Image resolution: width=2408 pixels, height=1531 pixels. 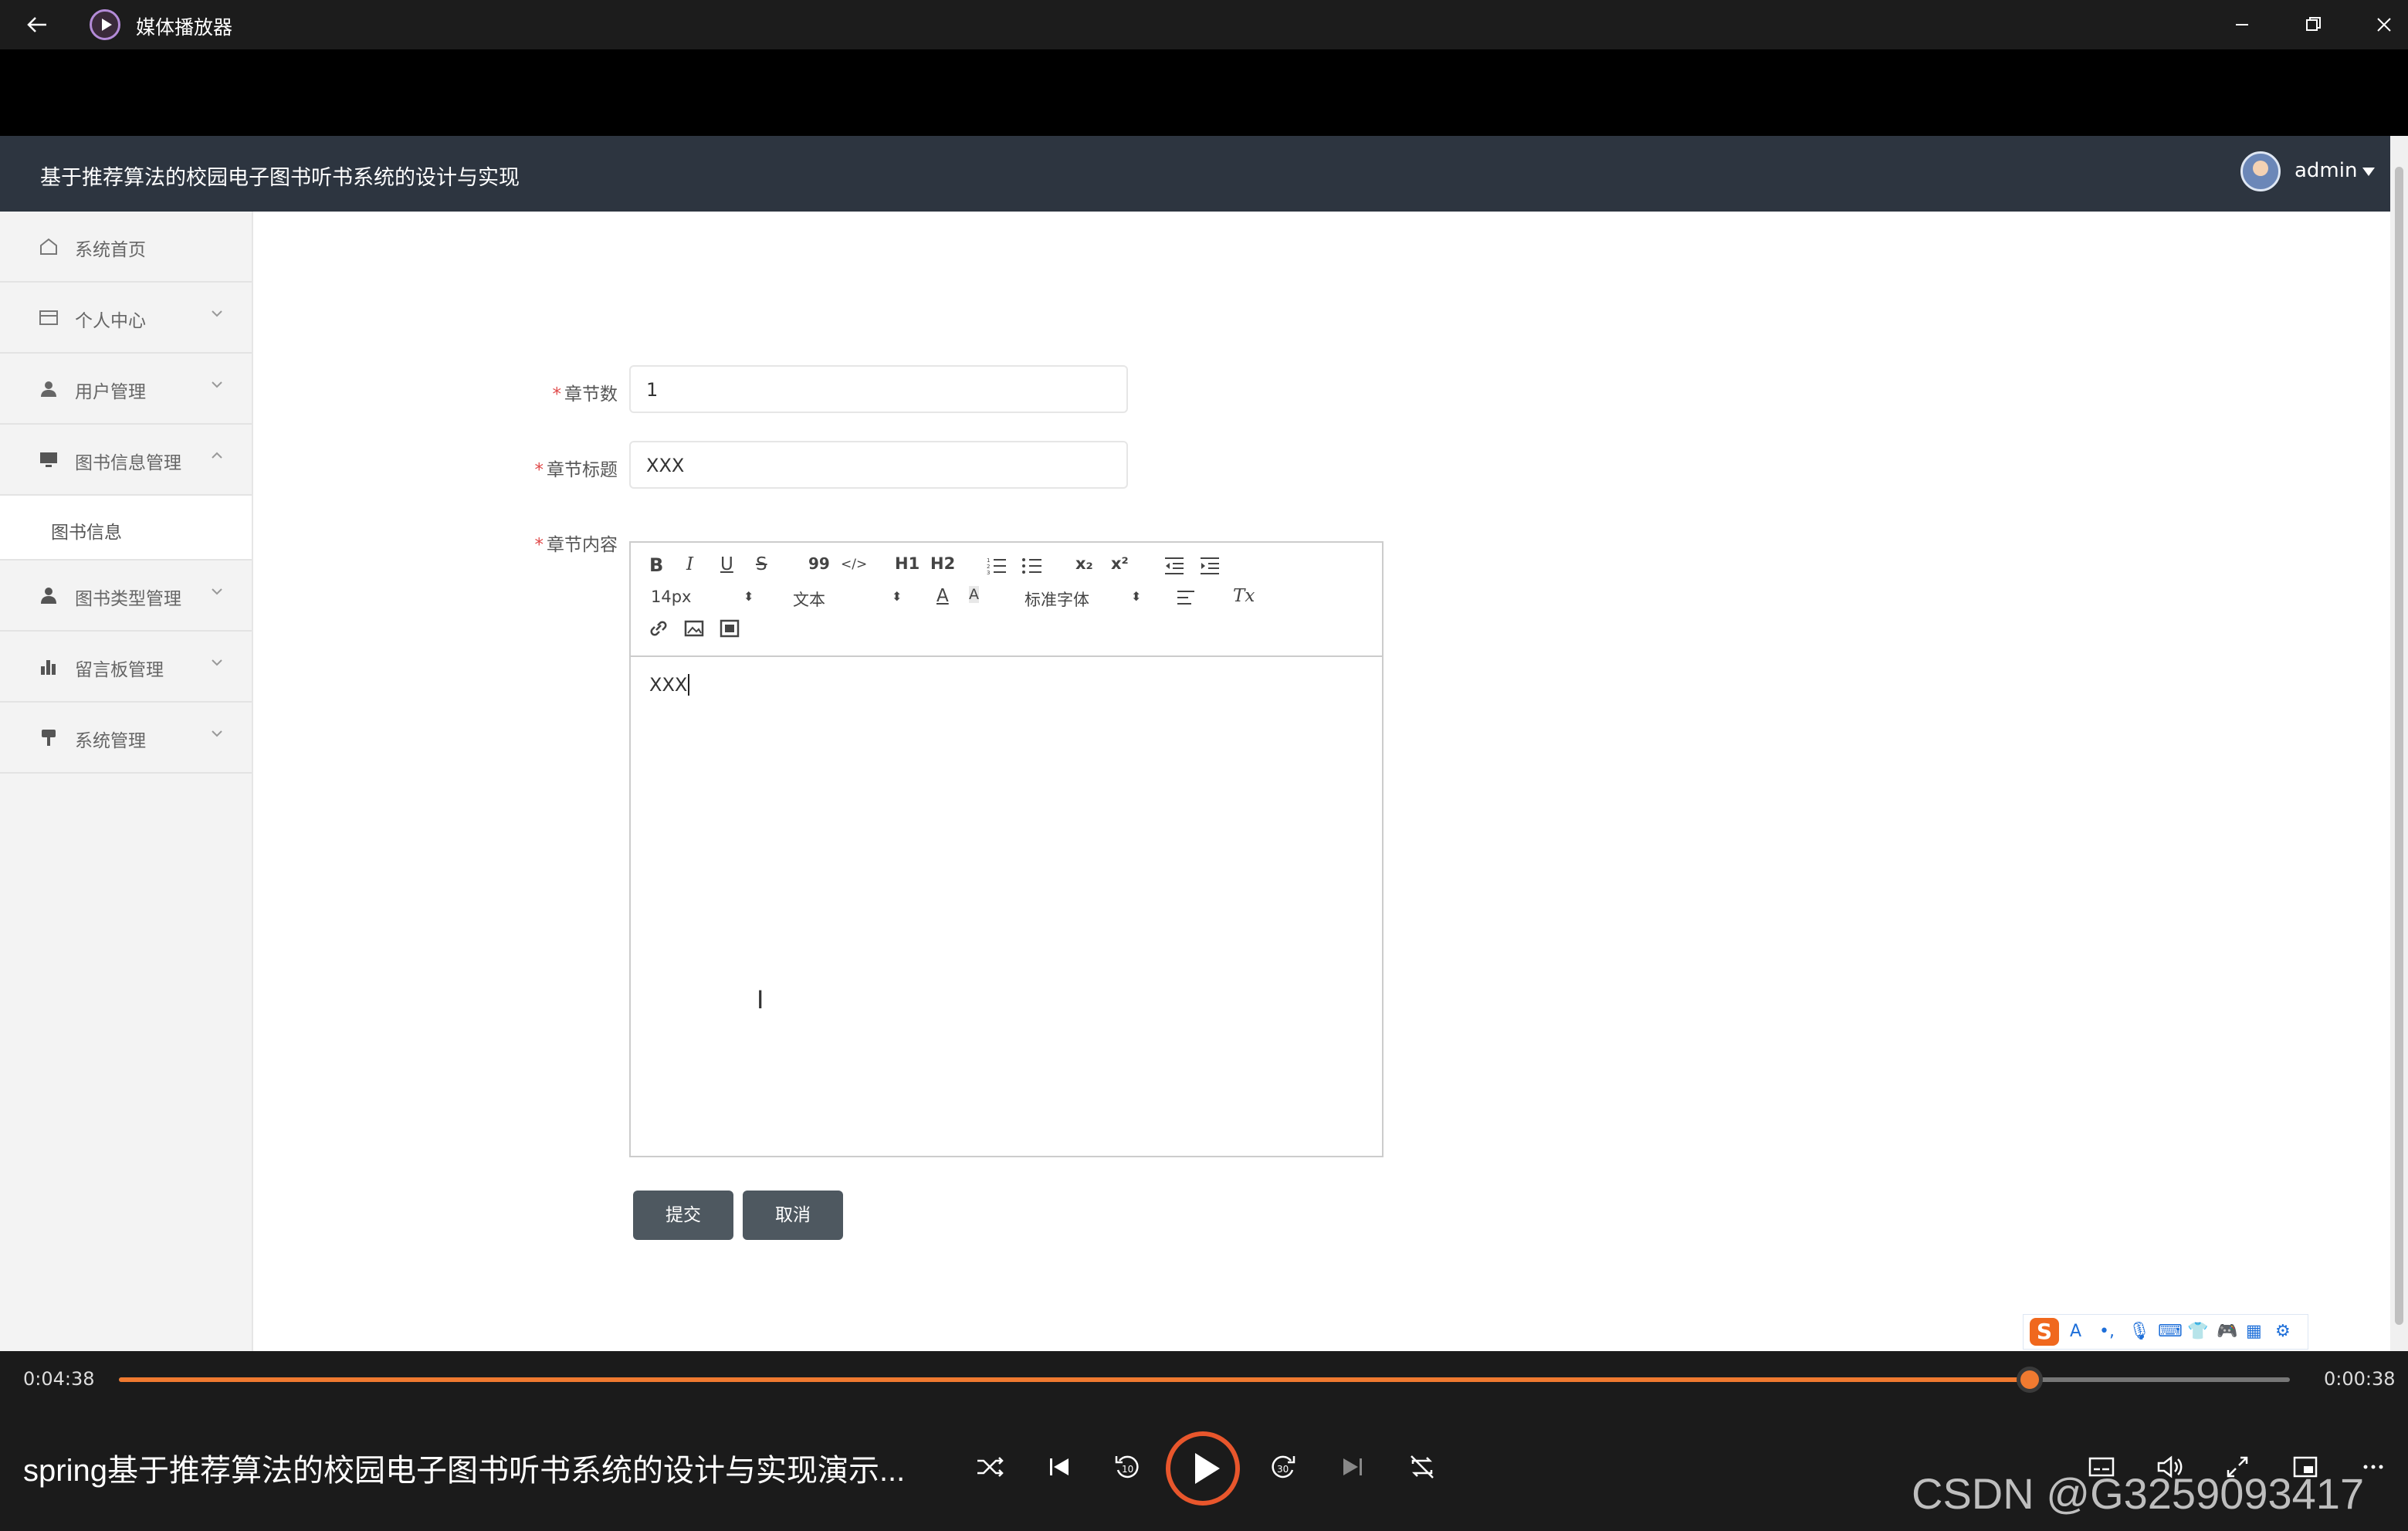 I want to click on italic-button: I, so click(x=689, y=564).